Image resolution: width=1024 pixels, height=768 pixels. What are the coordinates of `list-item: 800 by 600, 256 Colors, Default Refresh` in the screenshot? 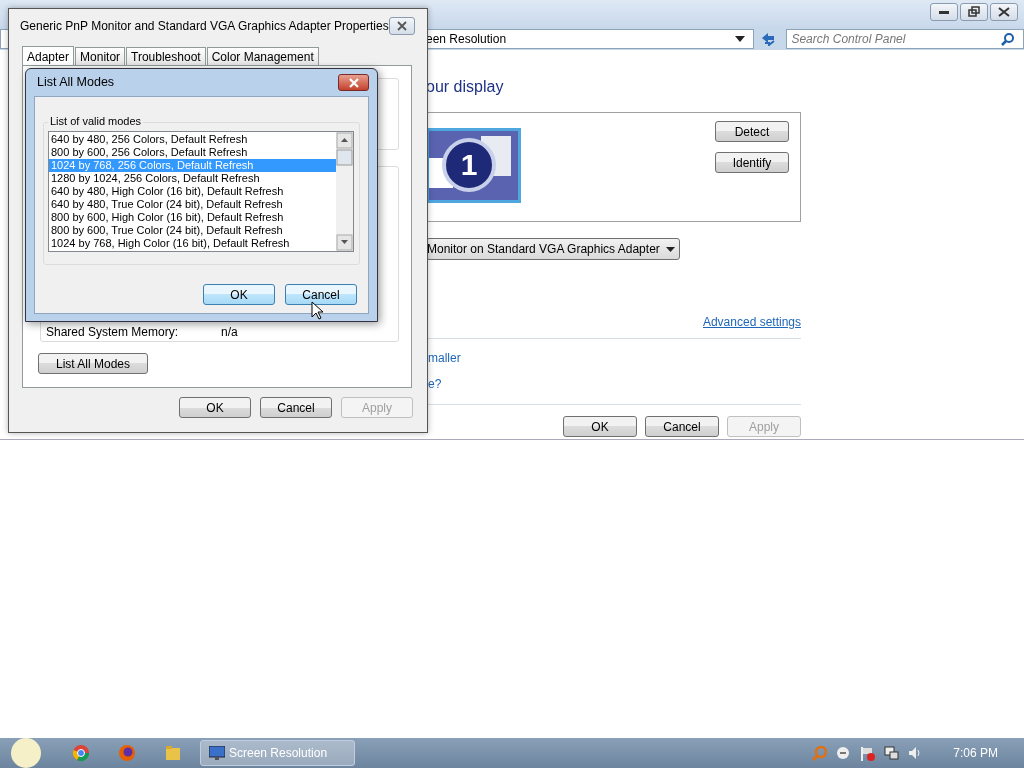 It's located at (192, 152).